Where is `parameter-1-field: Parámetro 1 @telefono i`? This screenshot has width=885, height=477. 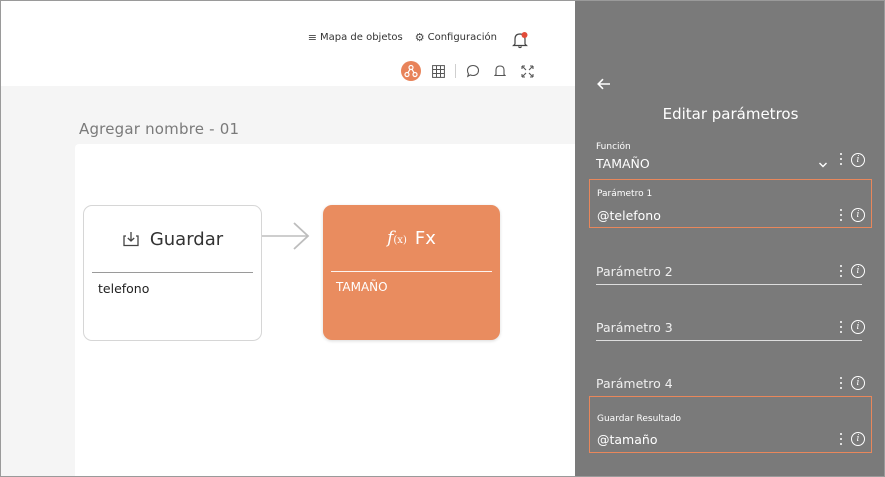
parameter-1-field: Parámetro 1 @telefono i is located at coordinates (730, 203).